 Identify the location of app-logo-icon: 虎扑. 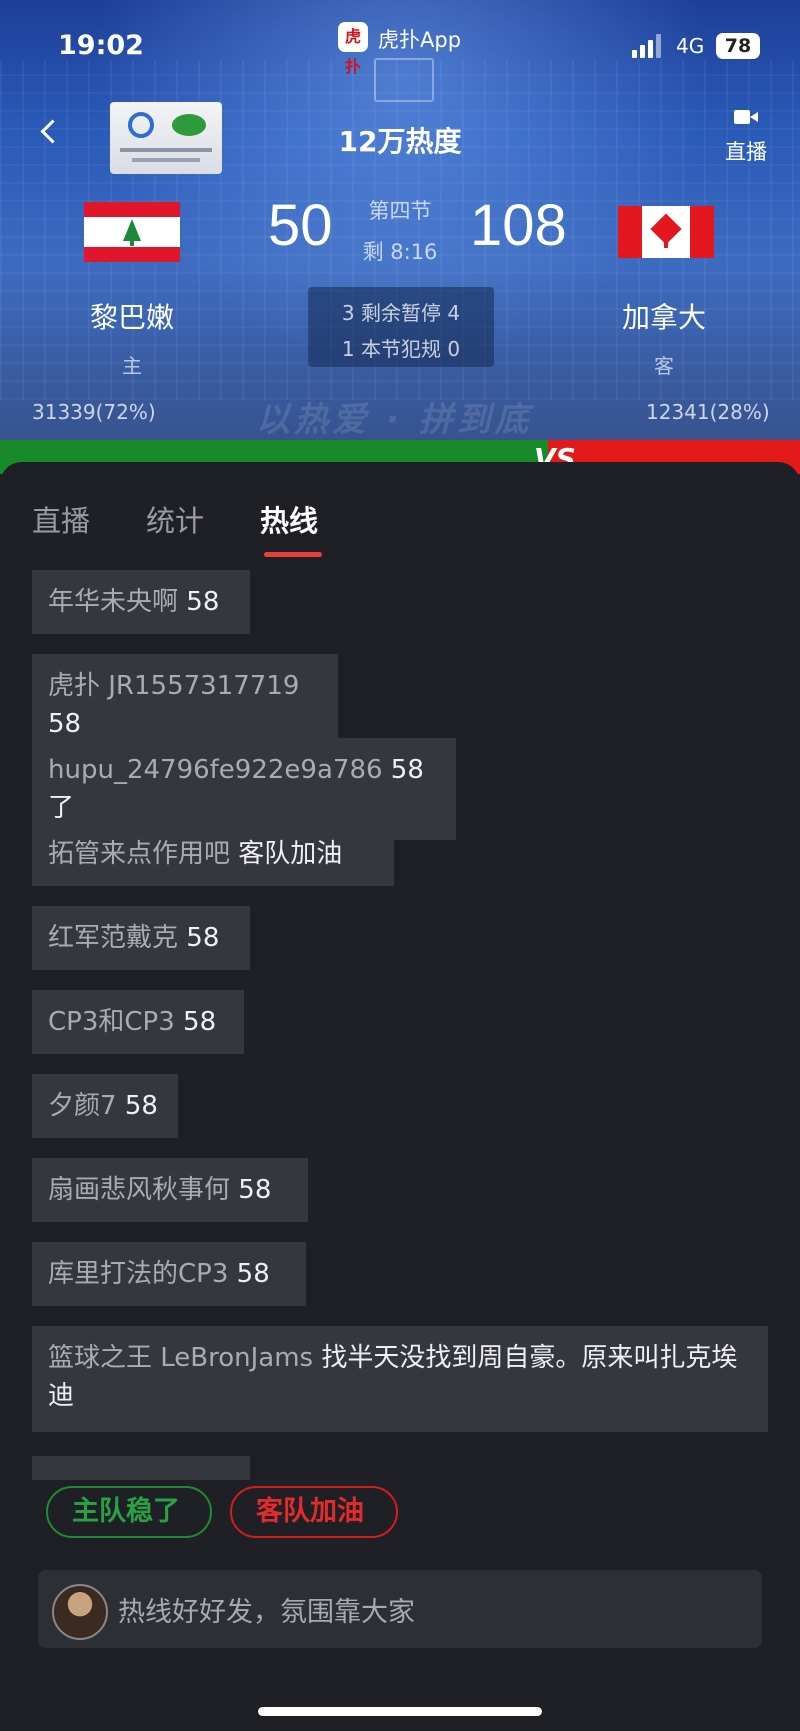
(353, 49).